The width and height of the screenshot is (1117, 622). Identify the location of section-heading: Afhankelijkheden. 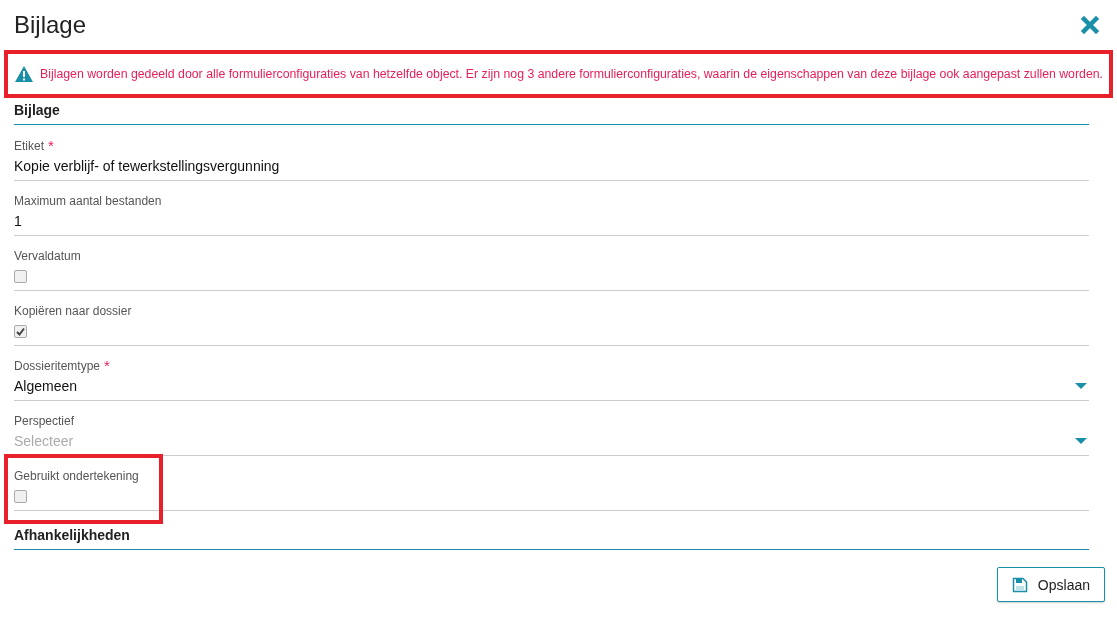
(551, 536).